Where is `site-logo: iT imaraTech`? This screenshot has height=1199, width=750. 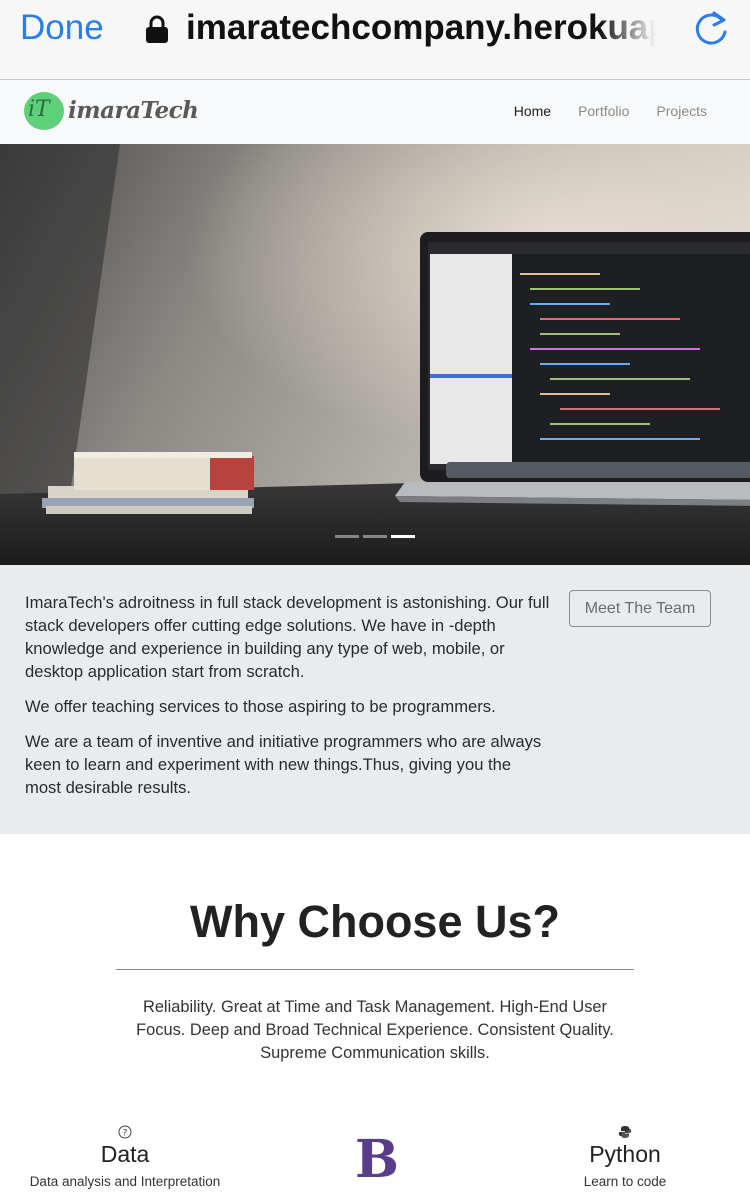 site-logo: iT imaraTech is located at coordinates (111, 112).